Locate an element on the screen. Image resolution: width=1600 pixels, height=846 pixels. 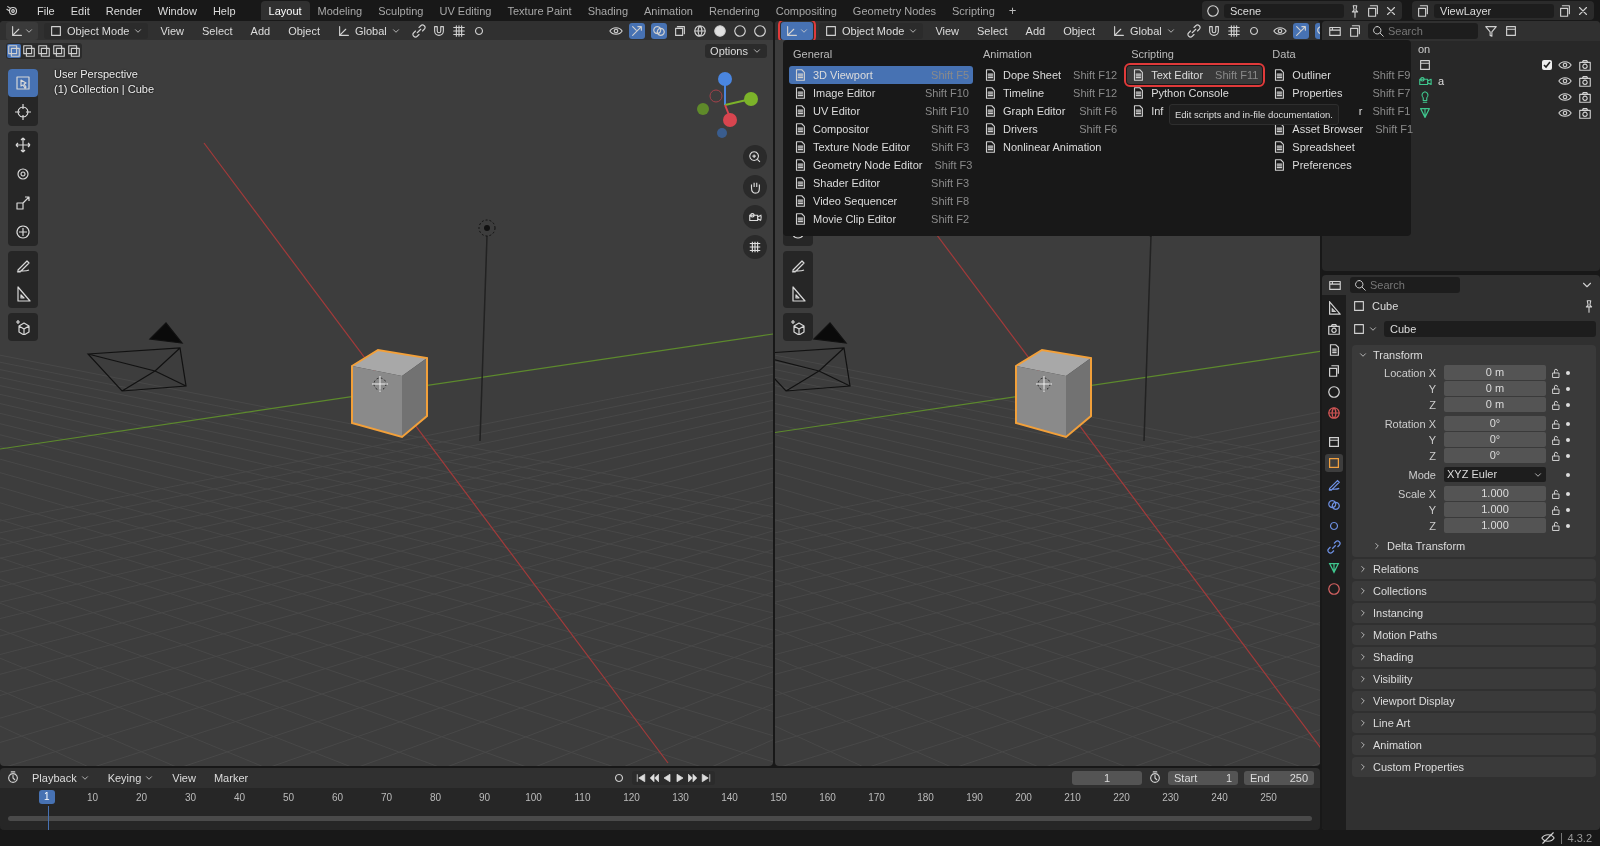
frame-number: 110 is located at coordinates (582, 797).